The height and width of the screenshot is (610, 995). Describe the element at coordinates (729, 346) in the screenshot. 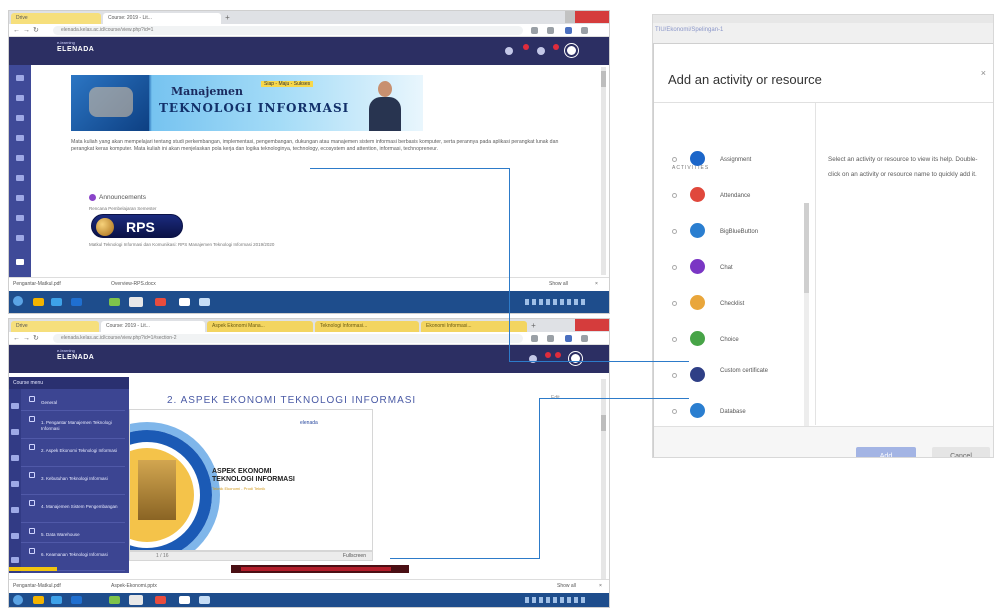

I see `activity-item: Choice` at that location.